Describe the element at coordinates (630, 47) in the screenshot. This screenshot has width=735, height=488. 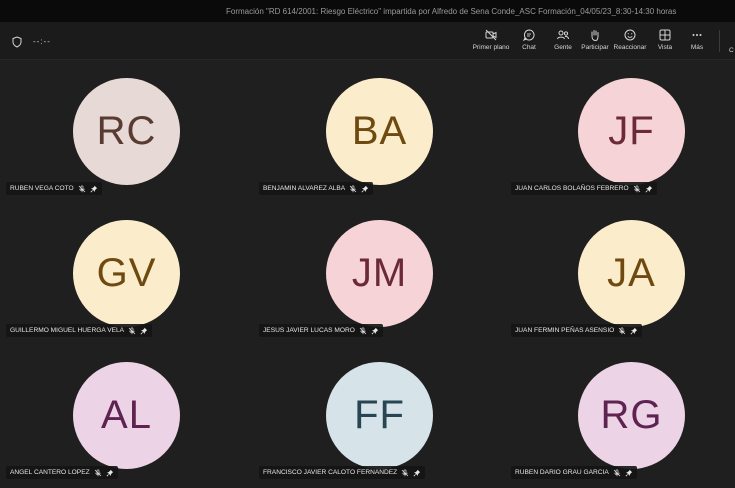
I see `reaccionar-label: Reaccionar` at that location.